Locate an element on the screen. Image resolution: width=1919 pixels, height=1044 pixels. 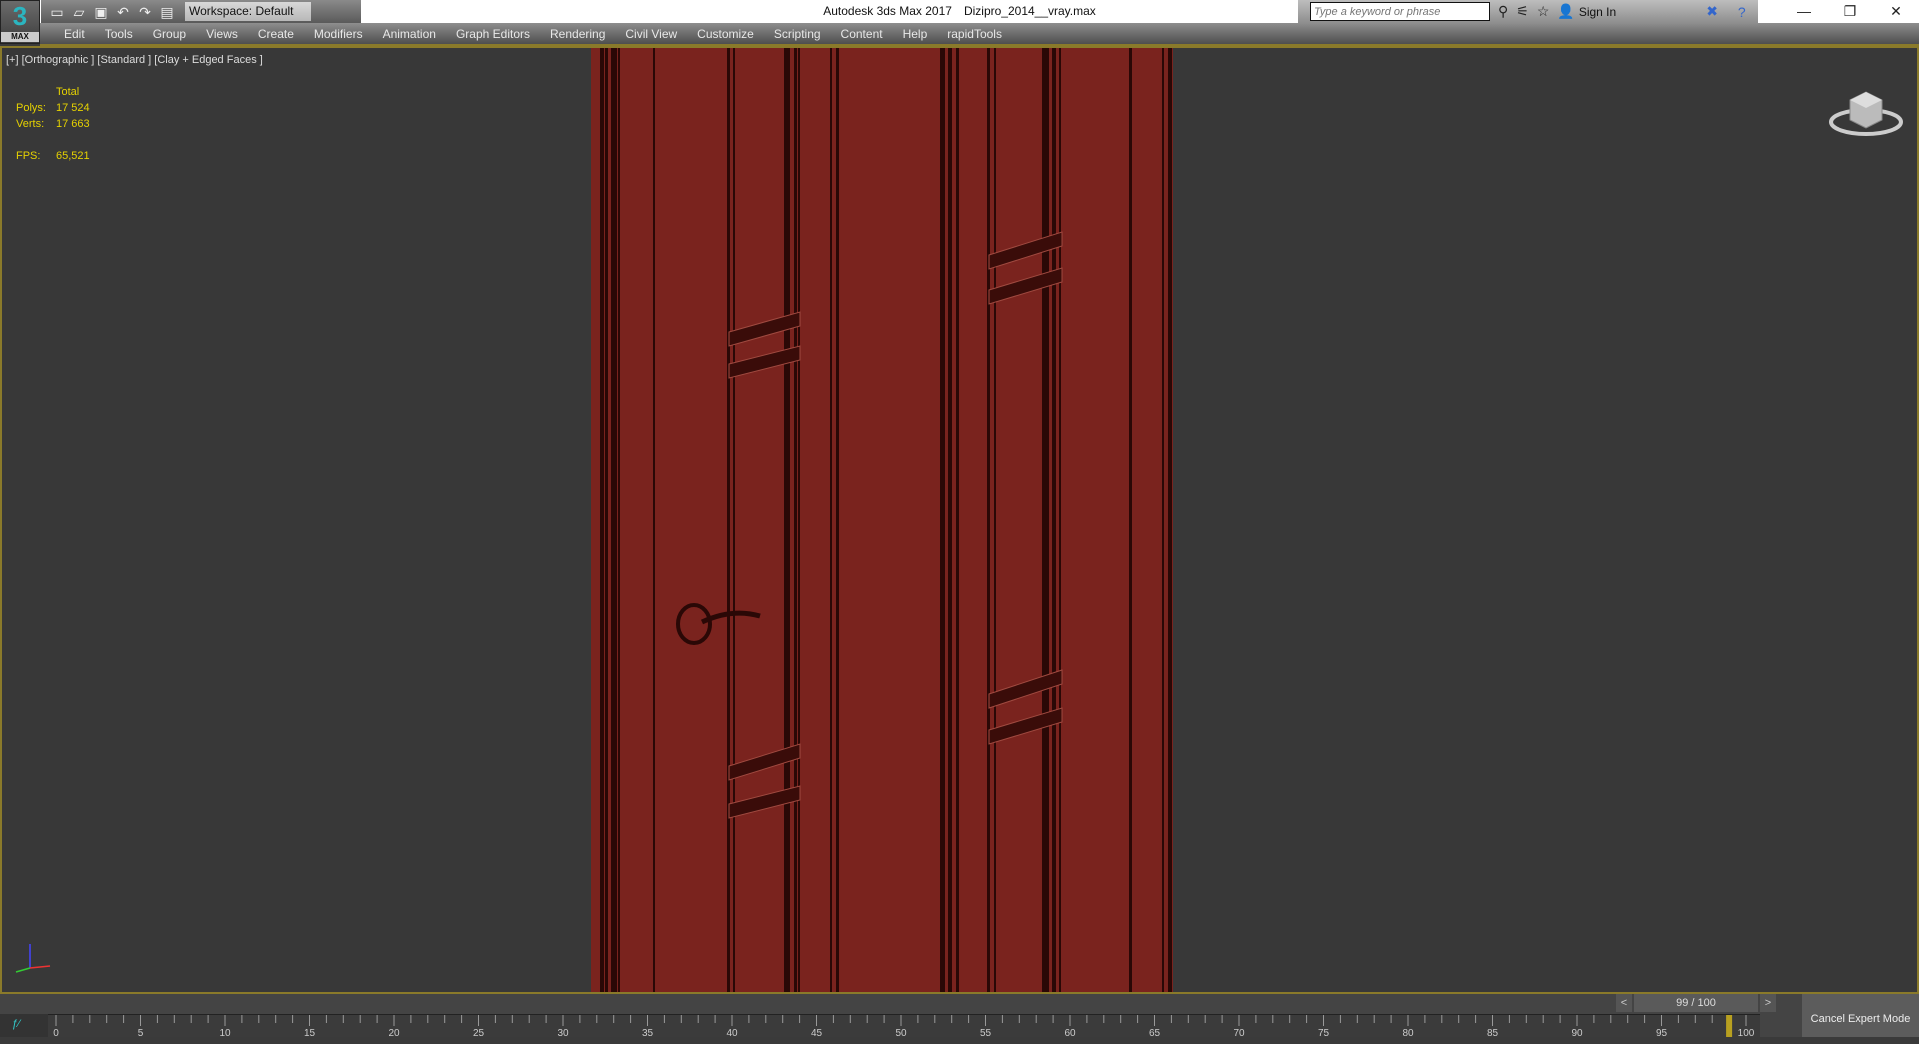
timeline-tick-label: 85 is located at coordinates (1493, 1032).